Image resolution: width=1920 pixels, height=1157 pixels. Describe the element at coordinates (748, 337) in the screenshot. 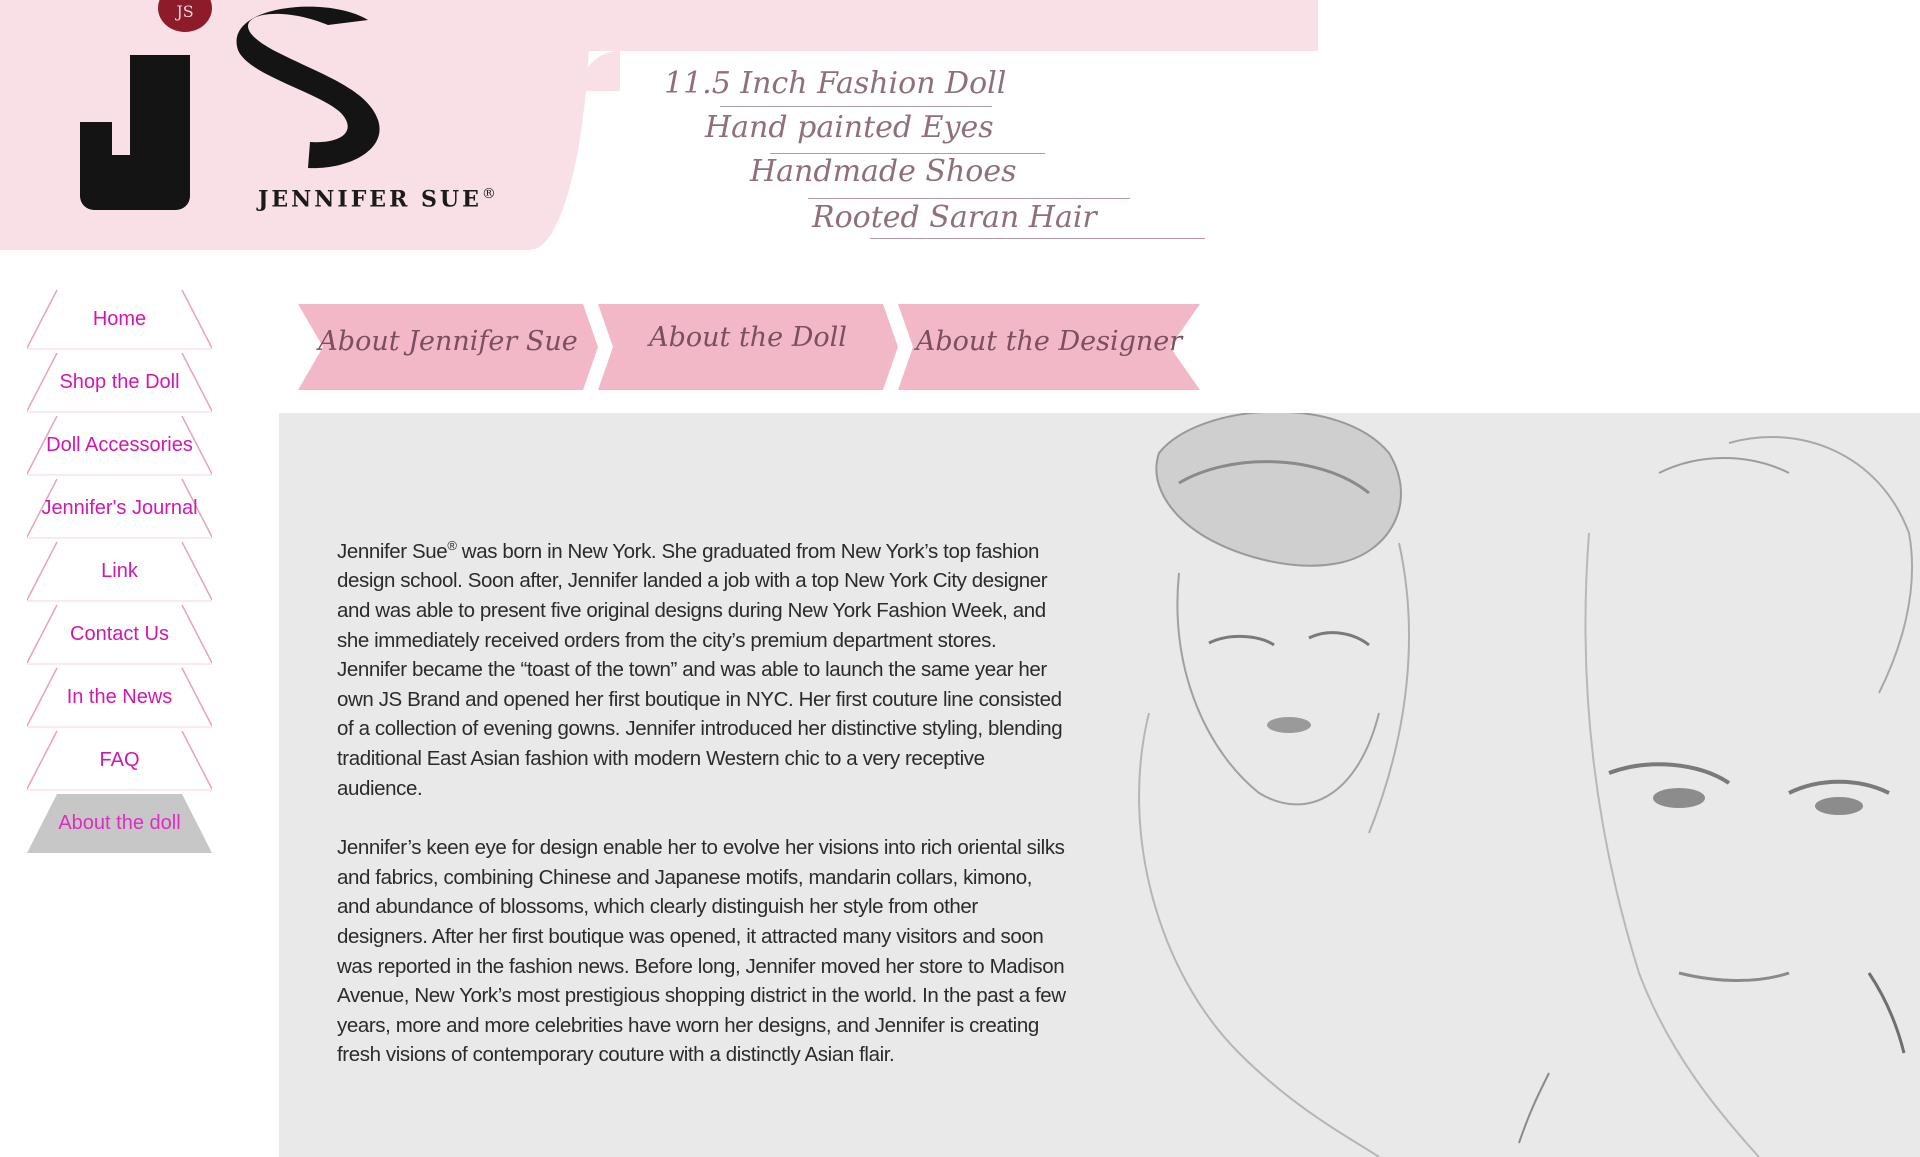

I see `tab-label: About the Doll` at that location.